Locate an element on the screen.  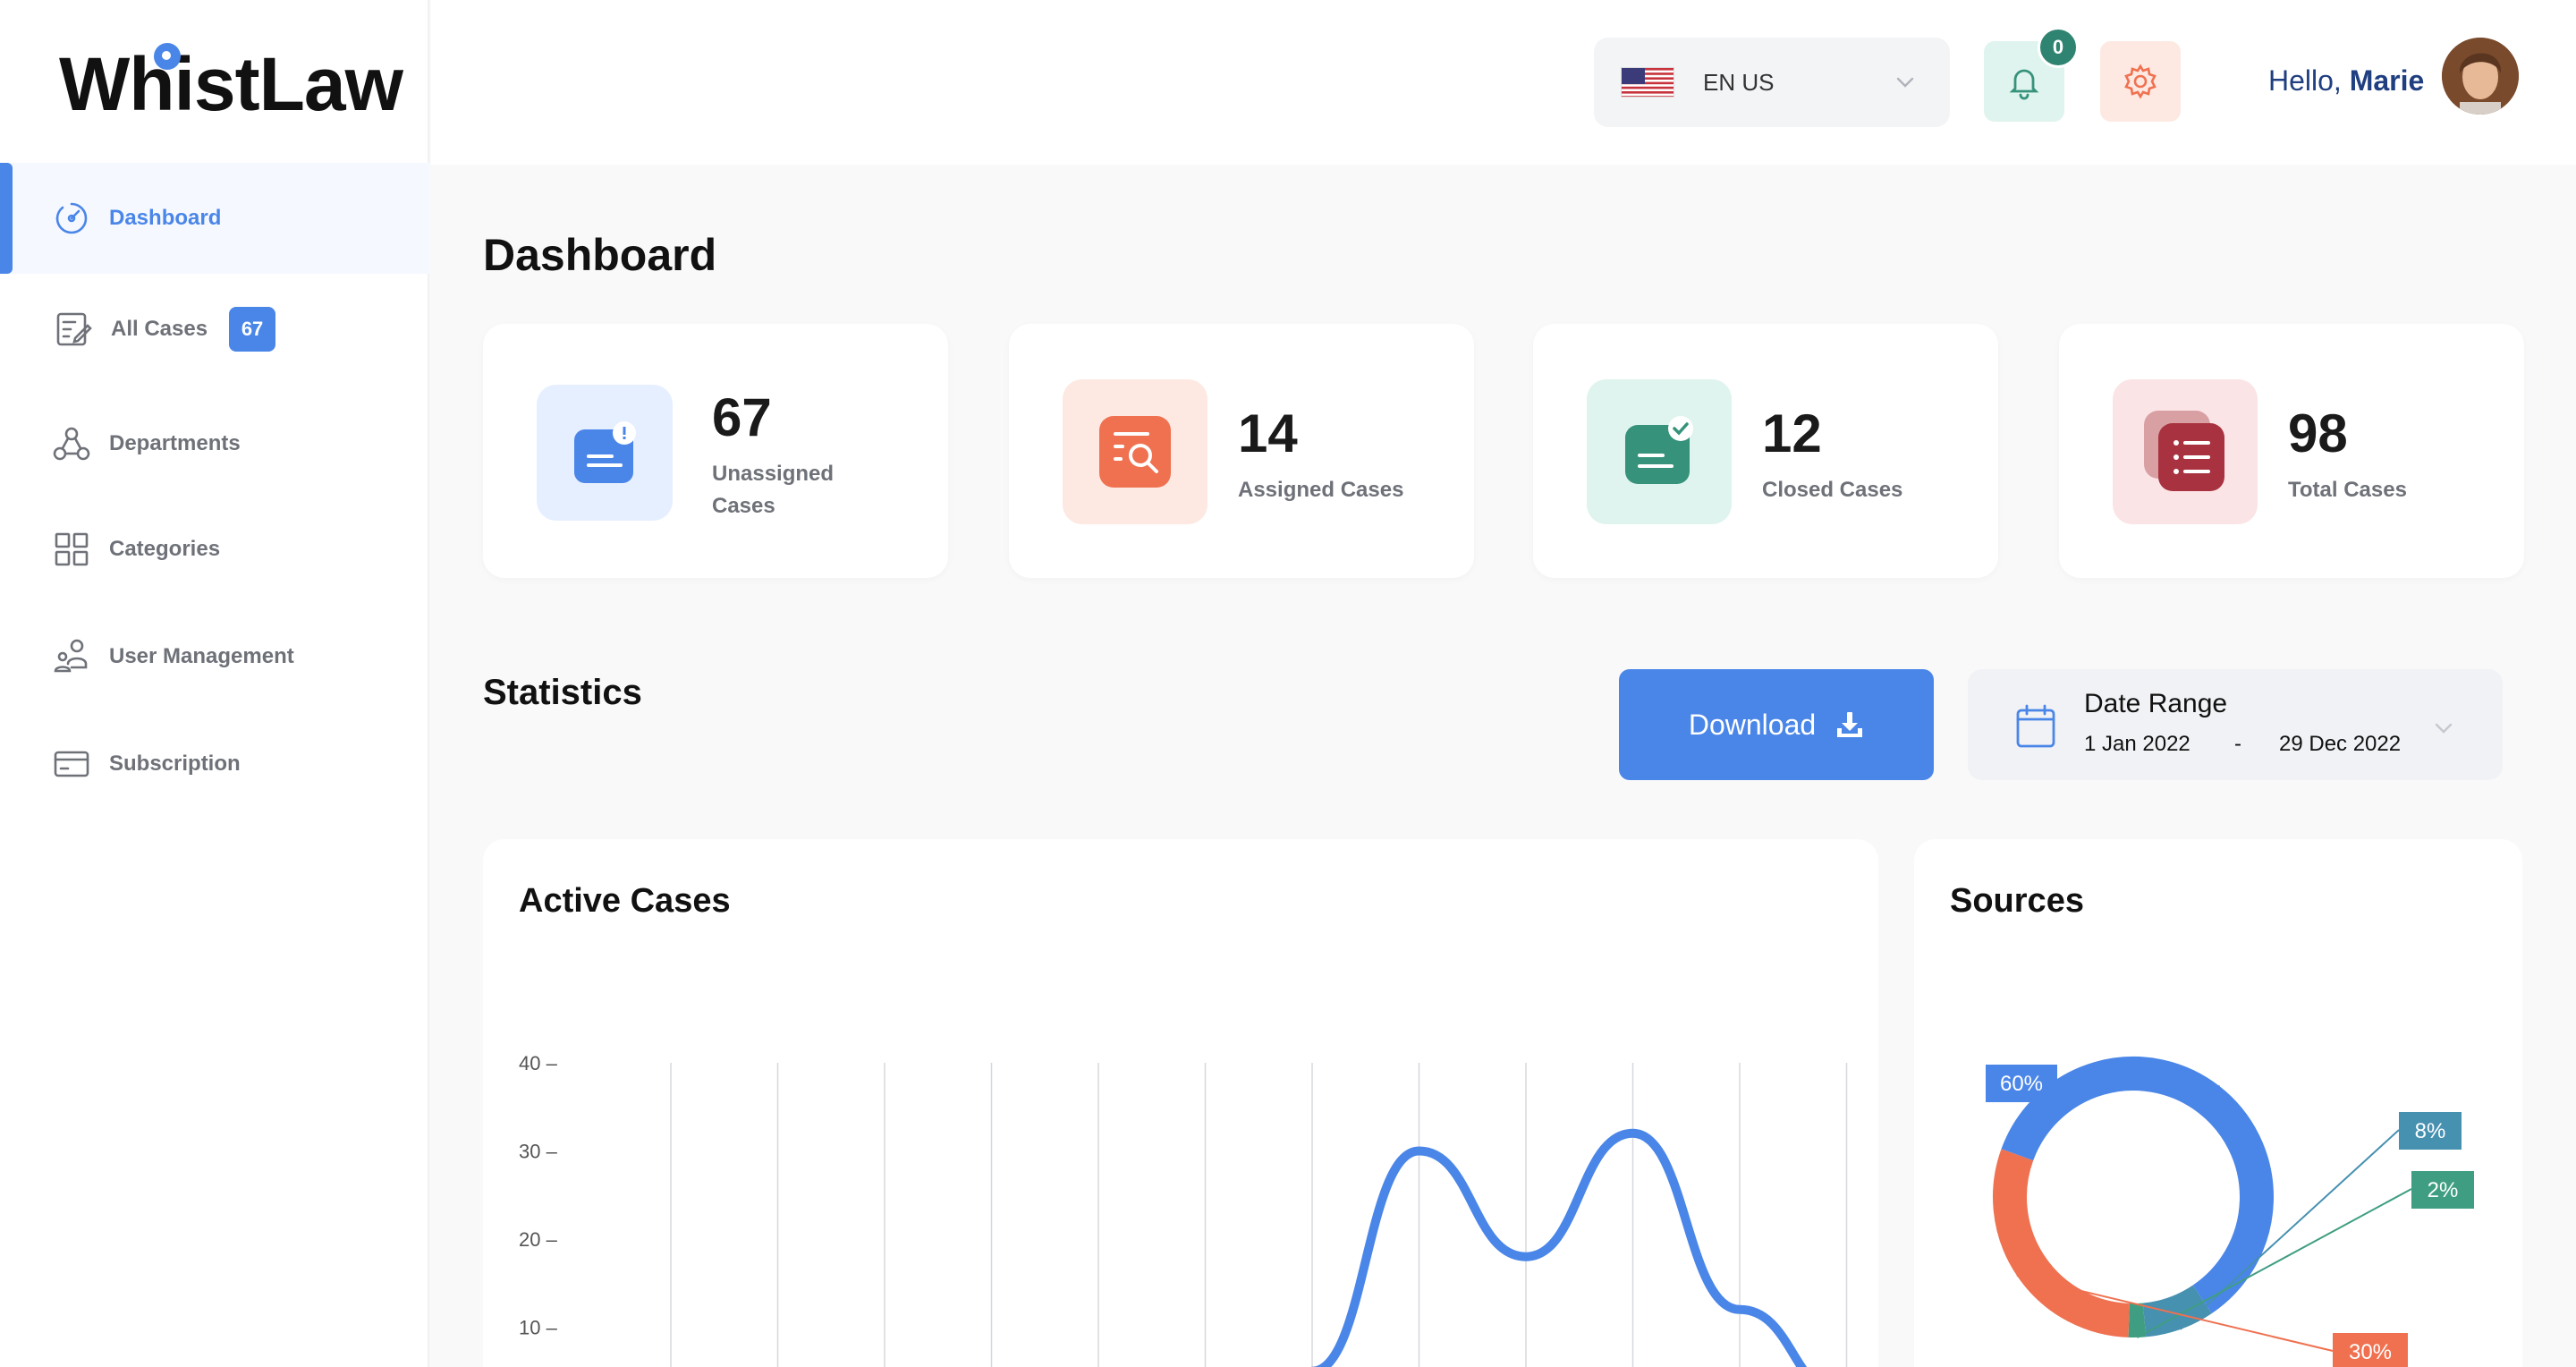
sources-panel: Sources 60% 8% 2% 30% is located at coordinates (2218, 1103).